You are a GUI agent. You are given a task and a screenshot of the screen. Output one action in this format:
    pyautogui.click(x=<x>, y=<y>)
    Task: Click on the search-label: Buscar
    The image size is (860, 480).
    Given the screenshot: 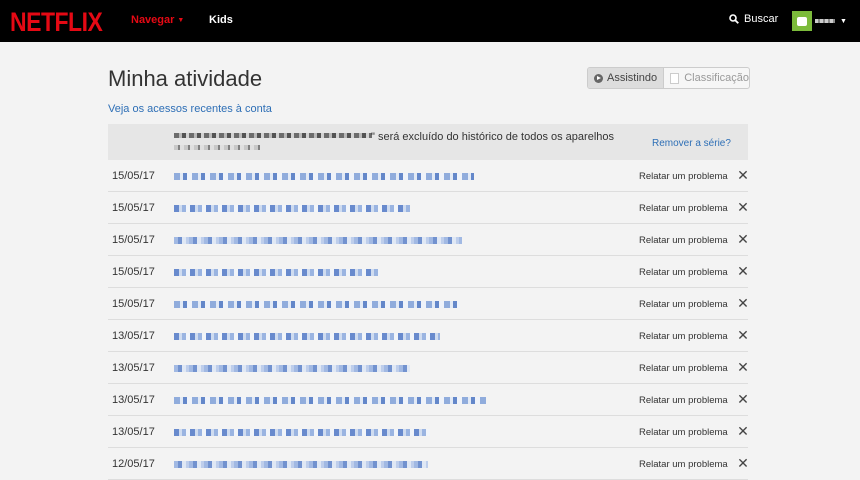 What is the action you would take?
    pyautogui.click(x=761, y=19)
    